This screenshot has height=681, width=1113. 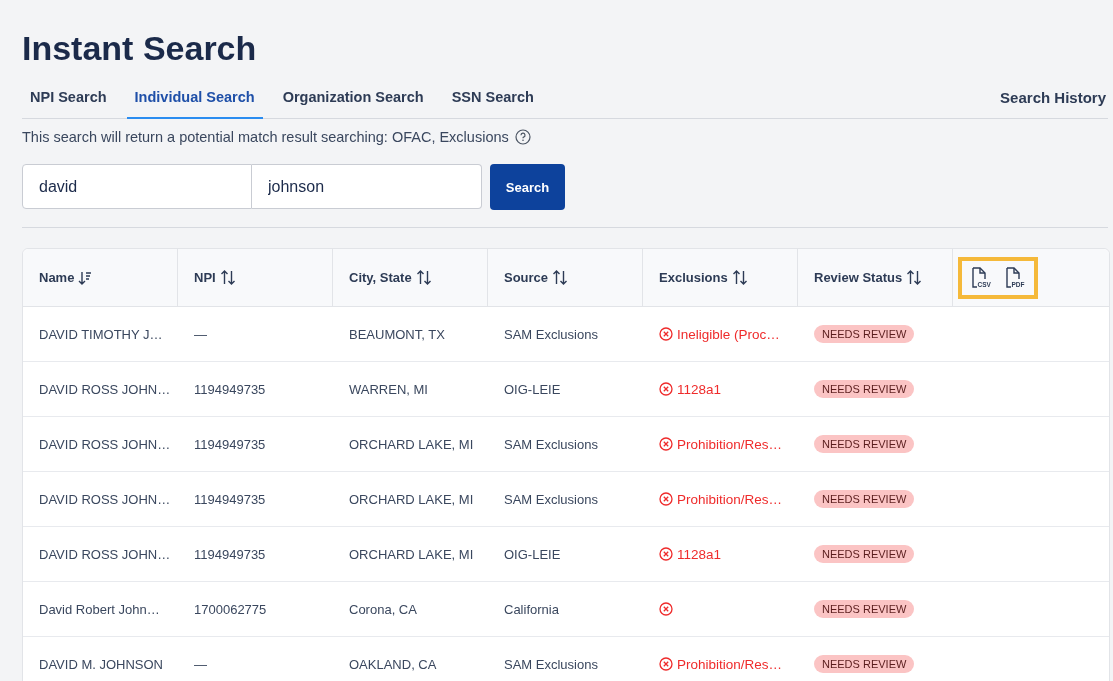 I want to click on tab: Individual Search, so click(x=194, y=97).